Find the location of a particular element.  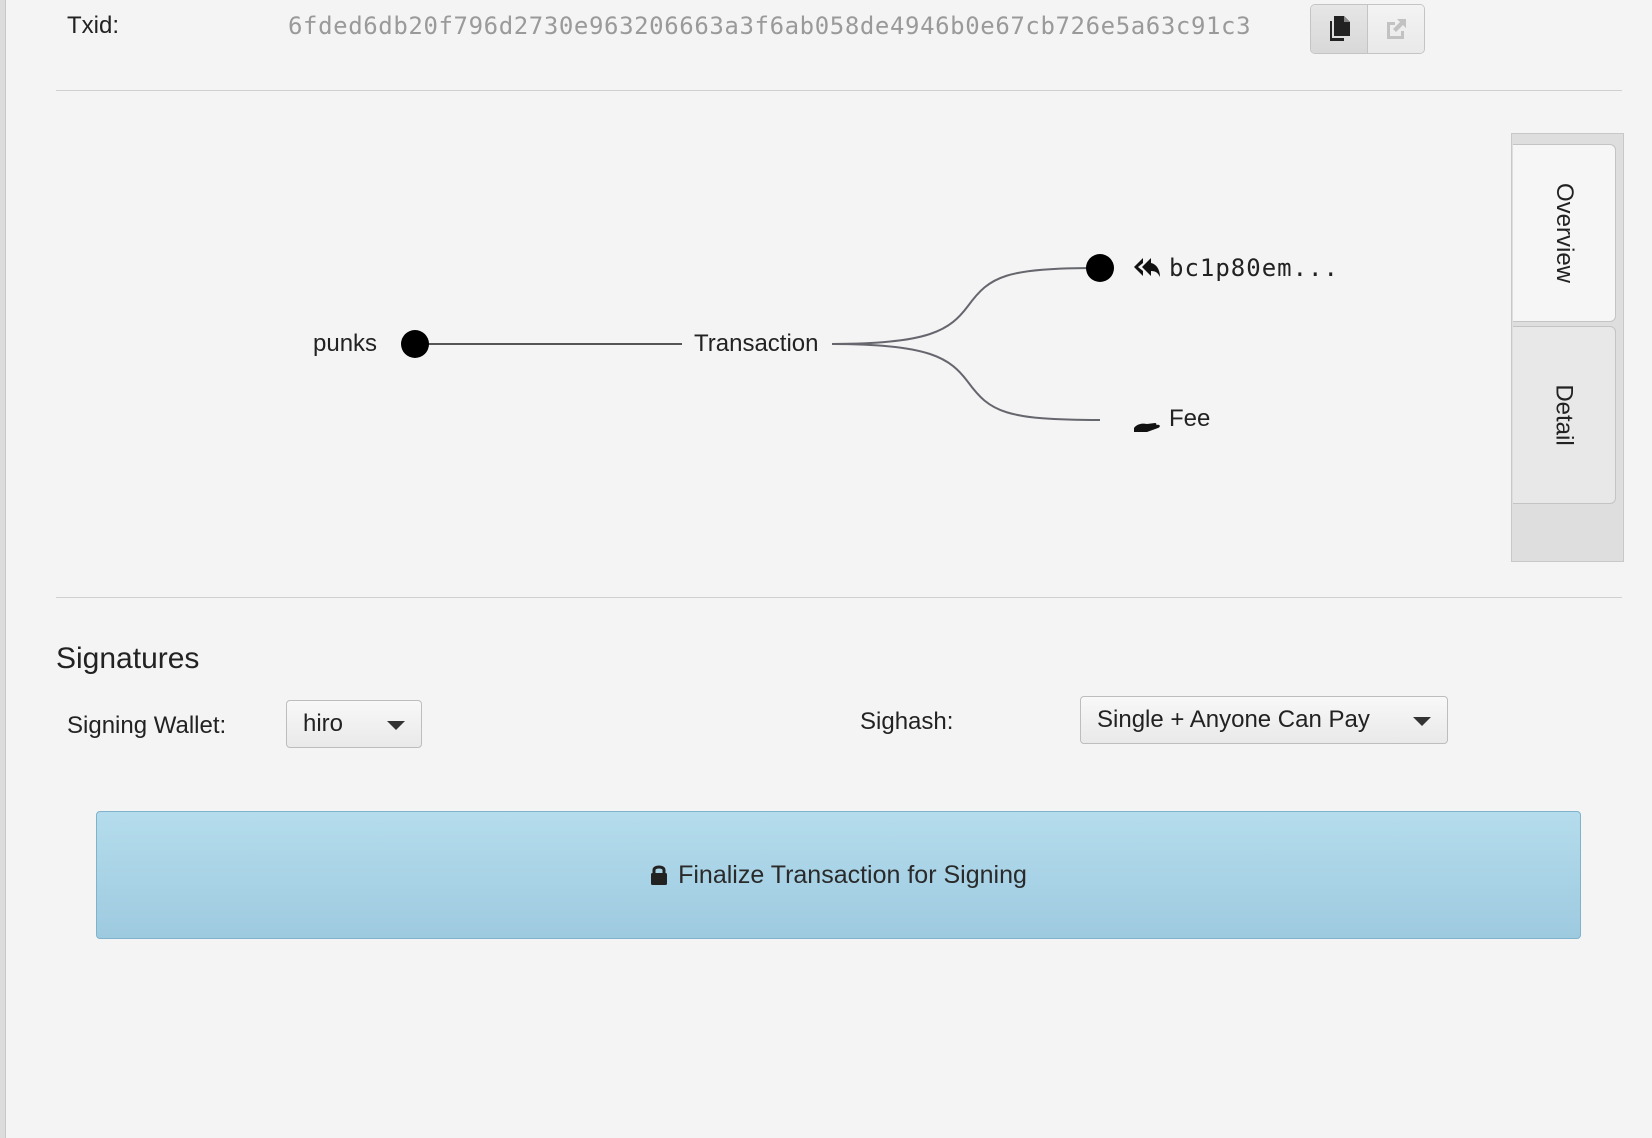

tab-overview: Overview is located at coordinates (1564, 233).